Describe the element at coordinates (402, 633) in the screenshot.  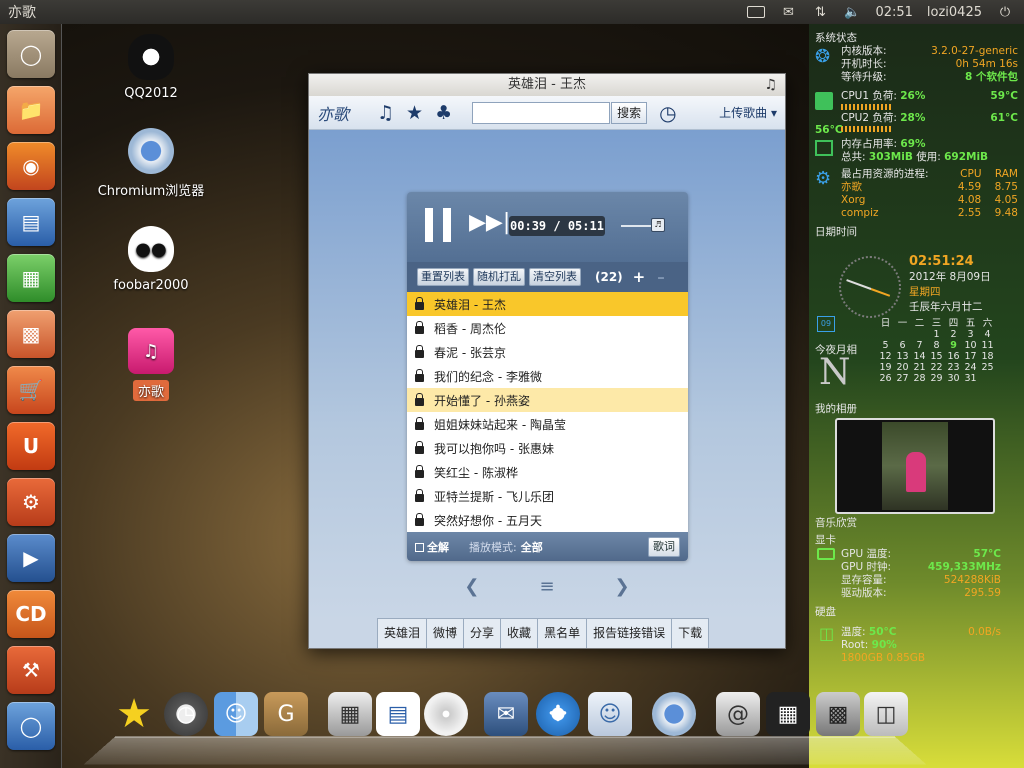
I see `bottom-tab: 英雄泪` at that location.